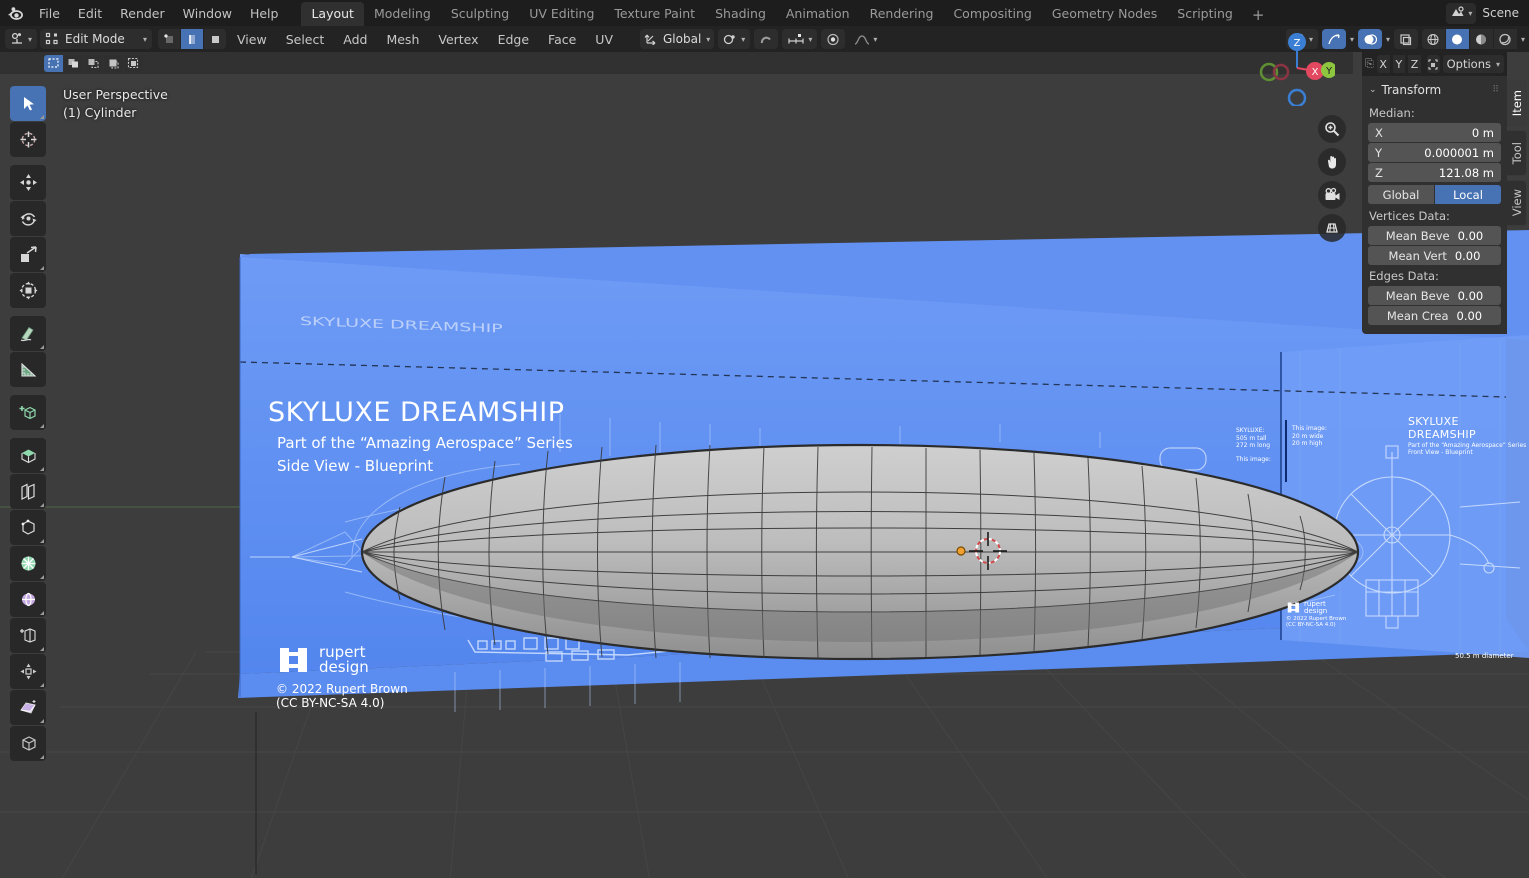 This screenshot has width=1529, height=878. What do you see at coordinates (28, 491) in the screenshot?
I see `inset-faces-tool-button` at bounding box center [28, 491].